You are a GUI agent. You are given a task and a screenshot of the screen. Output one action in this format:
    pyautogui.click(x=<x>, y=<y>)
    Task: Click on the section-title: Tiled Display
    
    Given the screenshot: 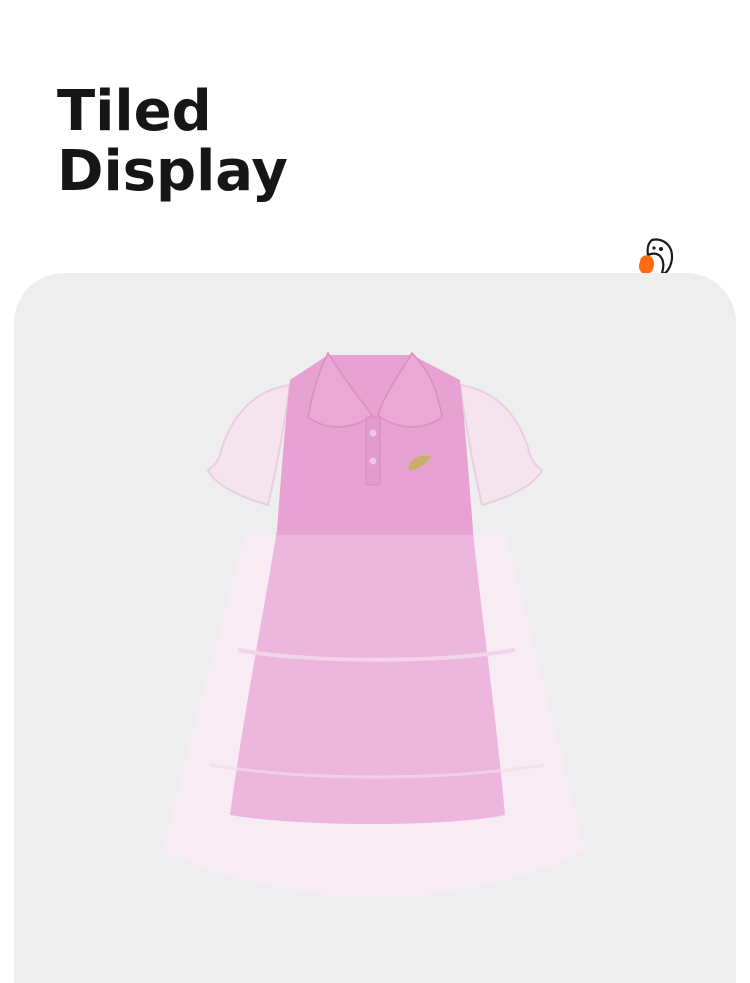 What is the action you would take?
    pyautogui.click(x=172, y=142)
    